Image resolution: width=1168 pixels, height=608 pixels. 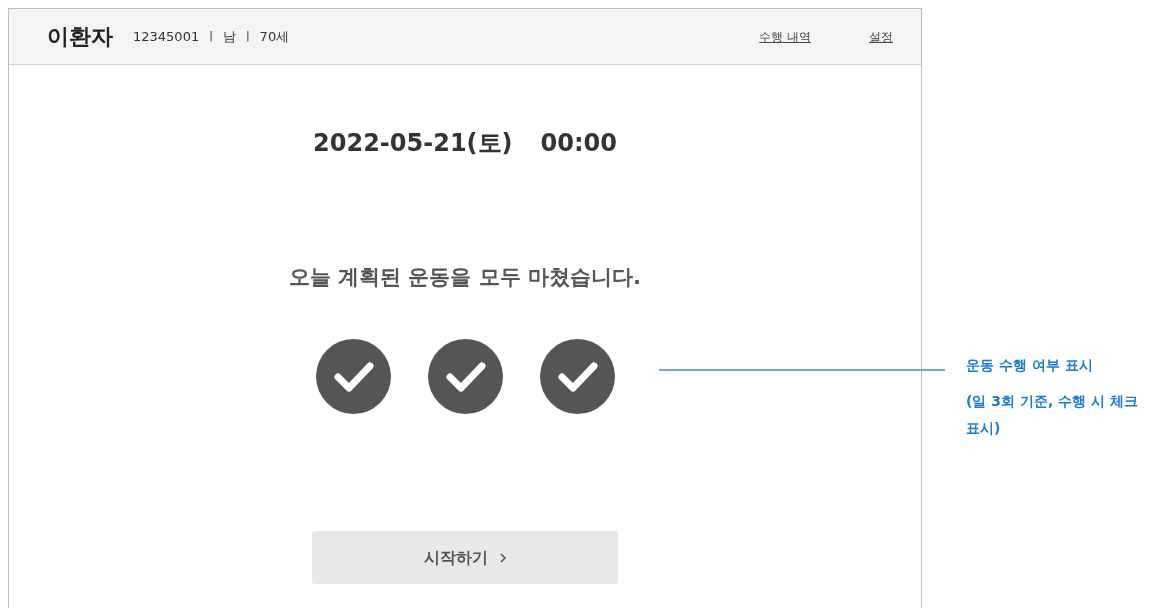 What do you see at coordinates (465, 278) in the screenshot?
I see `completion-message: 오늘 계획된 운동을 모두 마쳤습니다.` at bounding box center [465, 278].